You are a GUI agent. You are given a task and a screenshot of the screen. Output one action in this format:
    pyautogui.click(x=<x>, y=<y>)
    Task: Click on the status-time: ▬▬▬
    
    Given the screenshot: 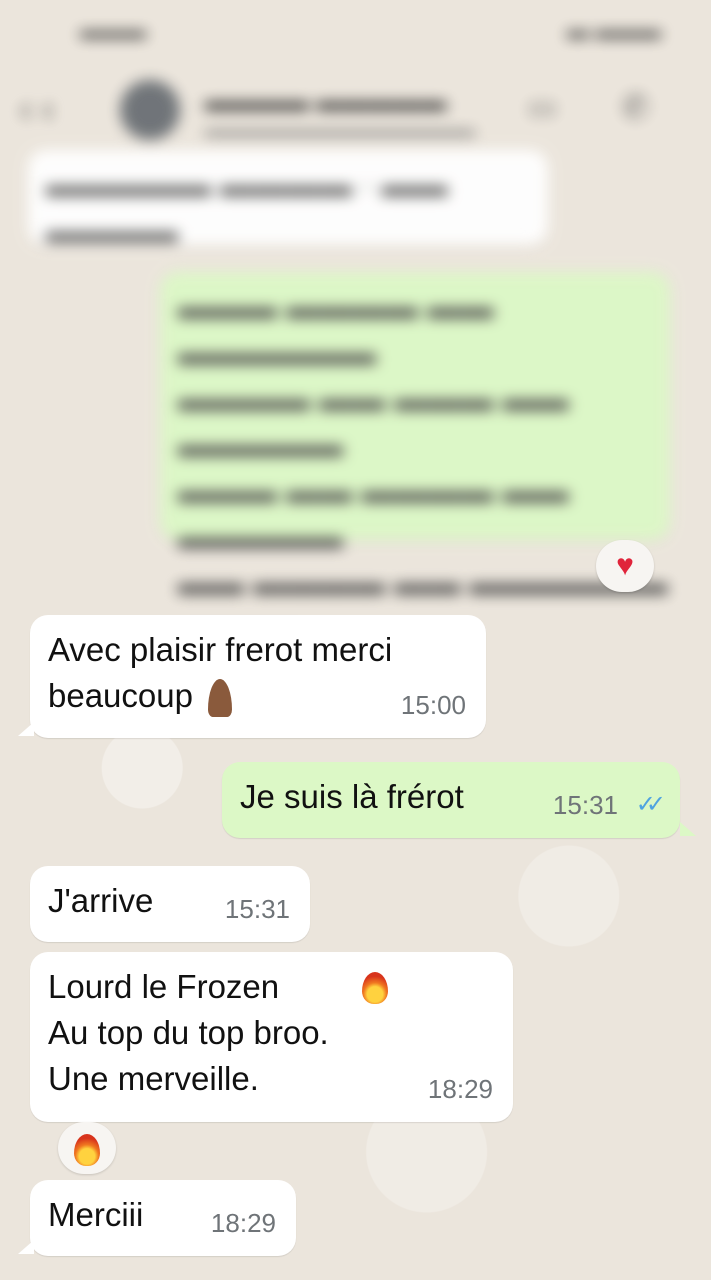 What is the action you would take?
    pyautogui.click(x=113, y=30)
    